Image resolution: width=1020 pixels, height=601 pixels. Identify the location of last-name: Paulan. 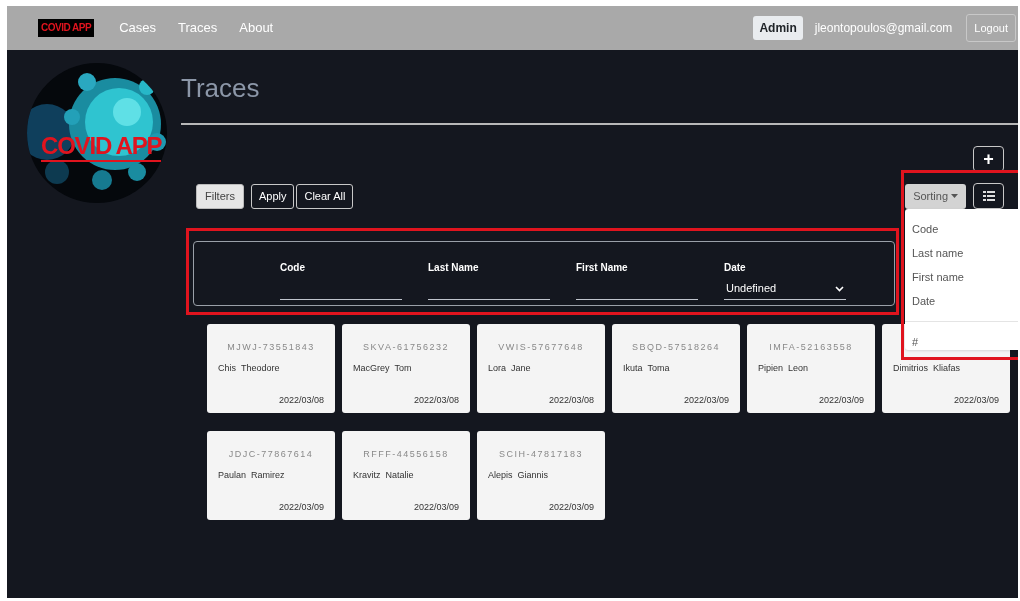
(232, 475).